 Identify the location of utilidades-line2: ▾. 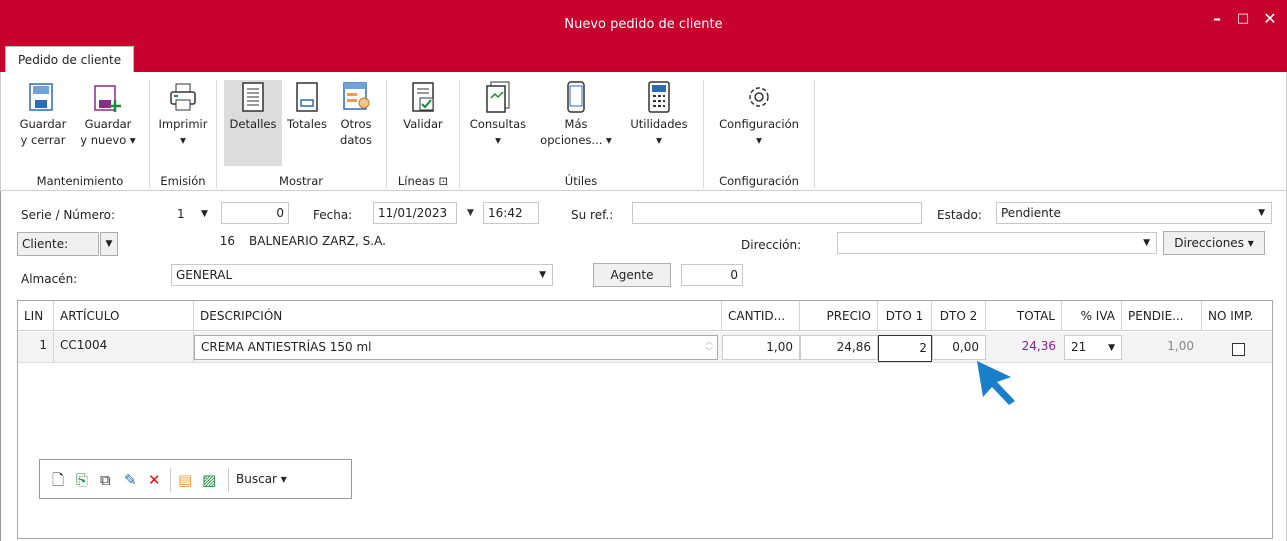
(659, 140).